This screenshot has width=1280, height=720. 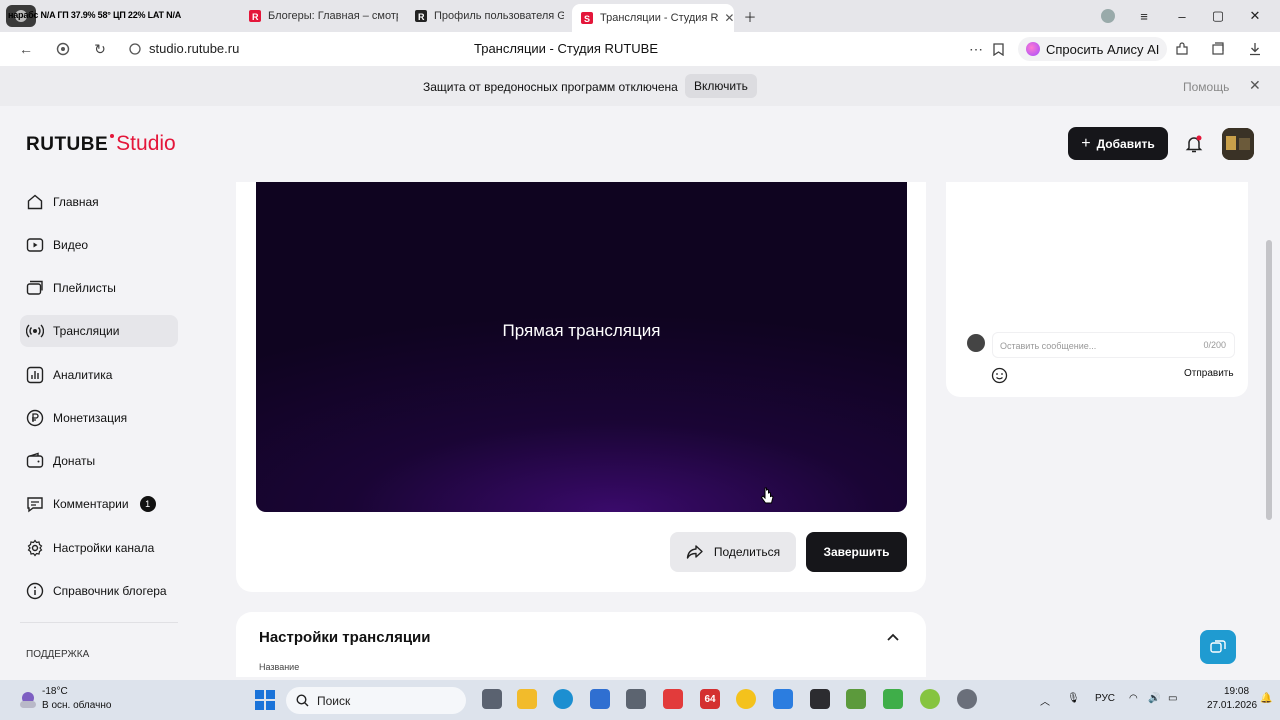 What do you see at coordinates (783, 699) in the screenshot?
I see `defender-icon` at bounding box center [783, 699].